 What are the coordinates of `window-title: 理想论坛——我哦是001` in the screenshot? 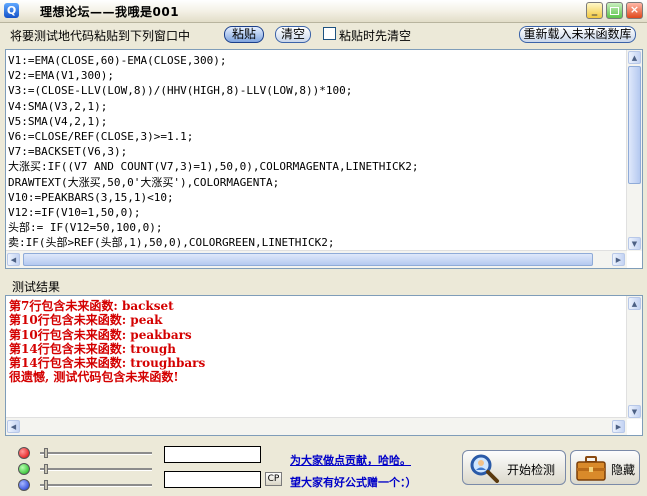 It's located at (110, 12).